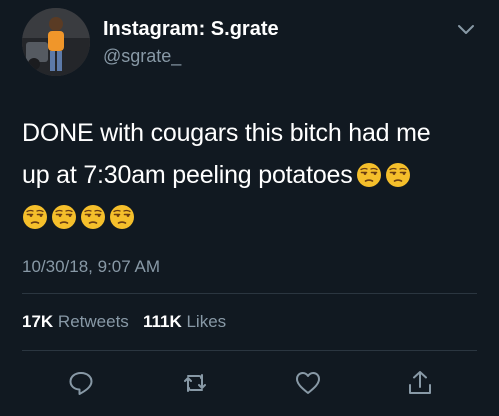  What do you see at coordinates (81, 383) in the screenshot?
I see `reply-icon` at bounding box center [81, 383].